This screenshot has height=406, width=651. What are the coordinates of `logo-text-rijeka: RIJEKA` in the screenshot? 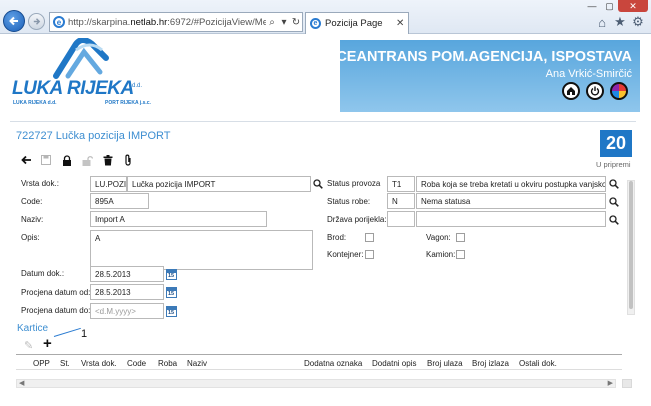 It's located at (100, 88).